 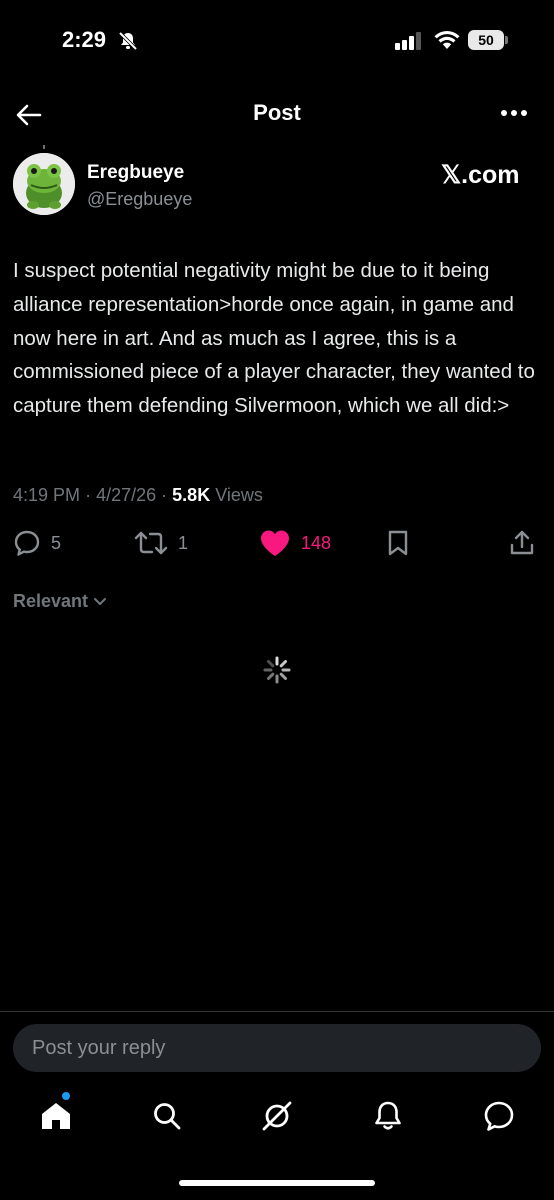 I want to click on messages-icon, so click(x=499, y=1116).